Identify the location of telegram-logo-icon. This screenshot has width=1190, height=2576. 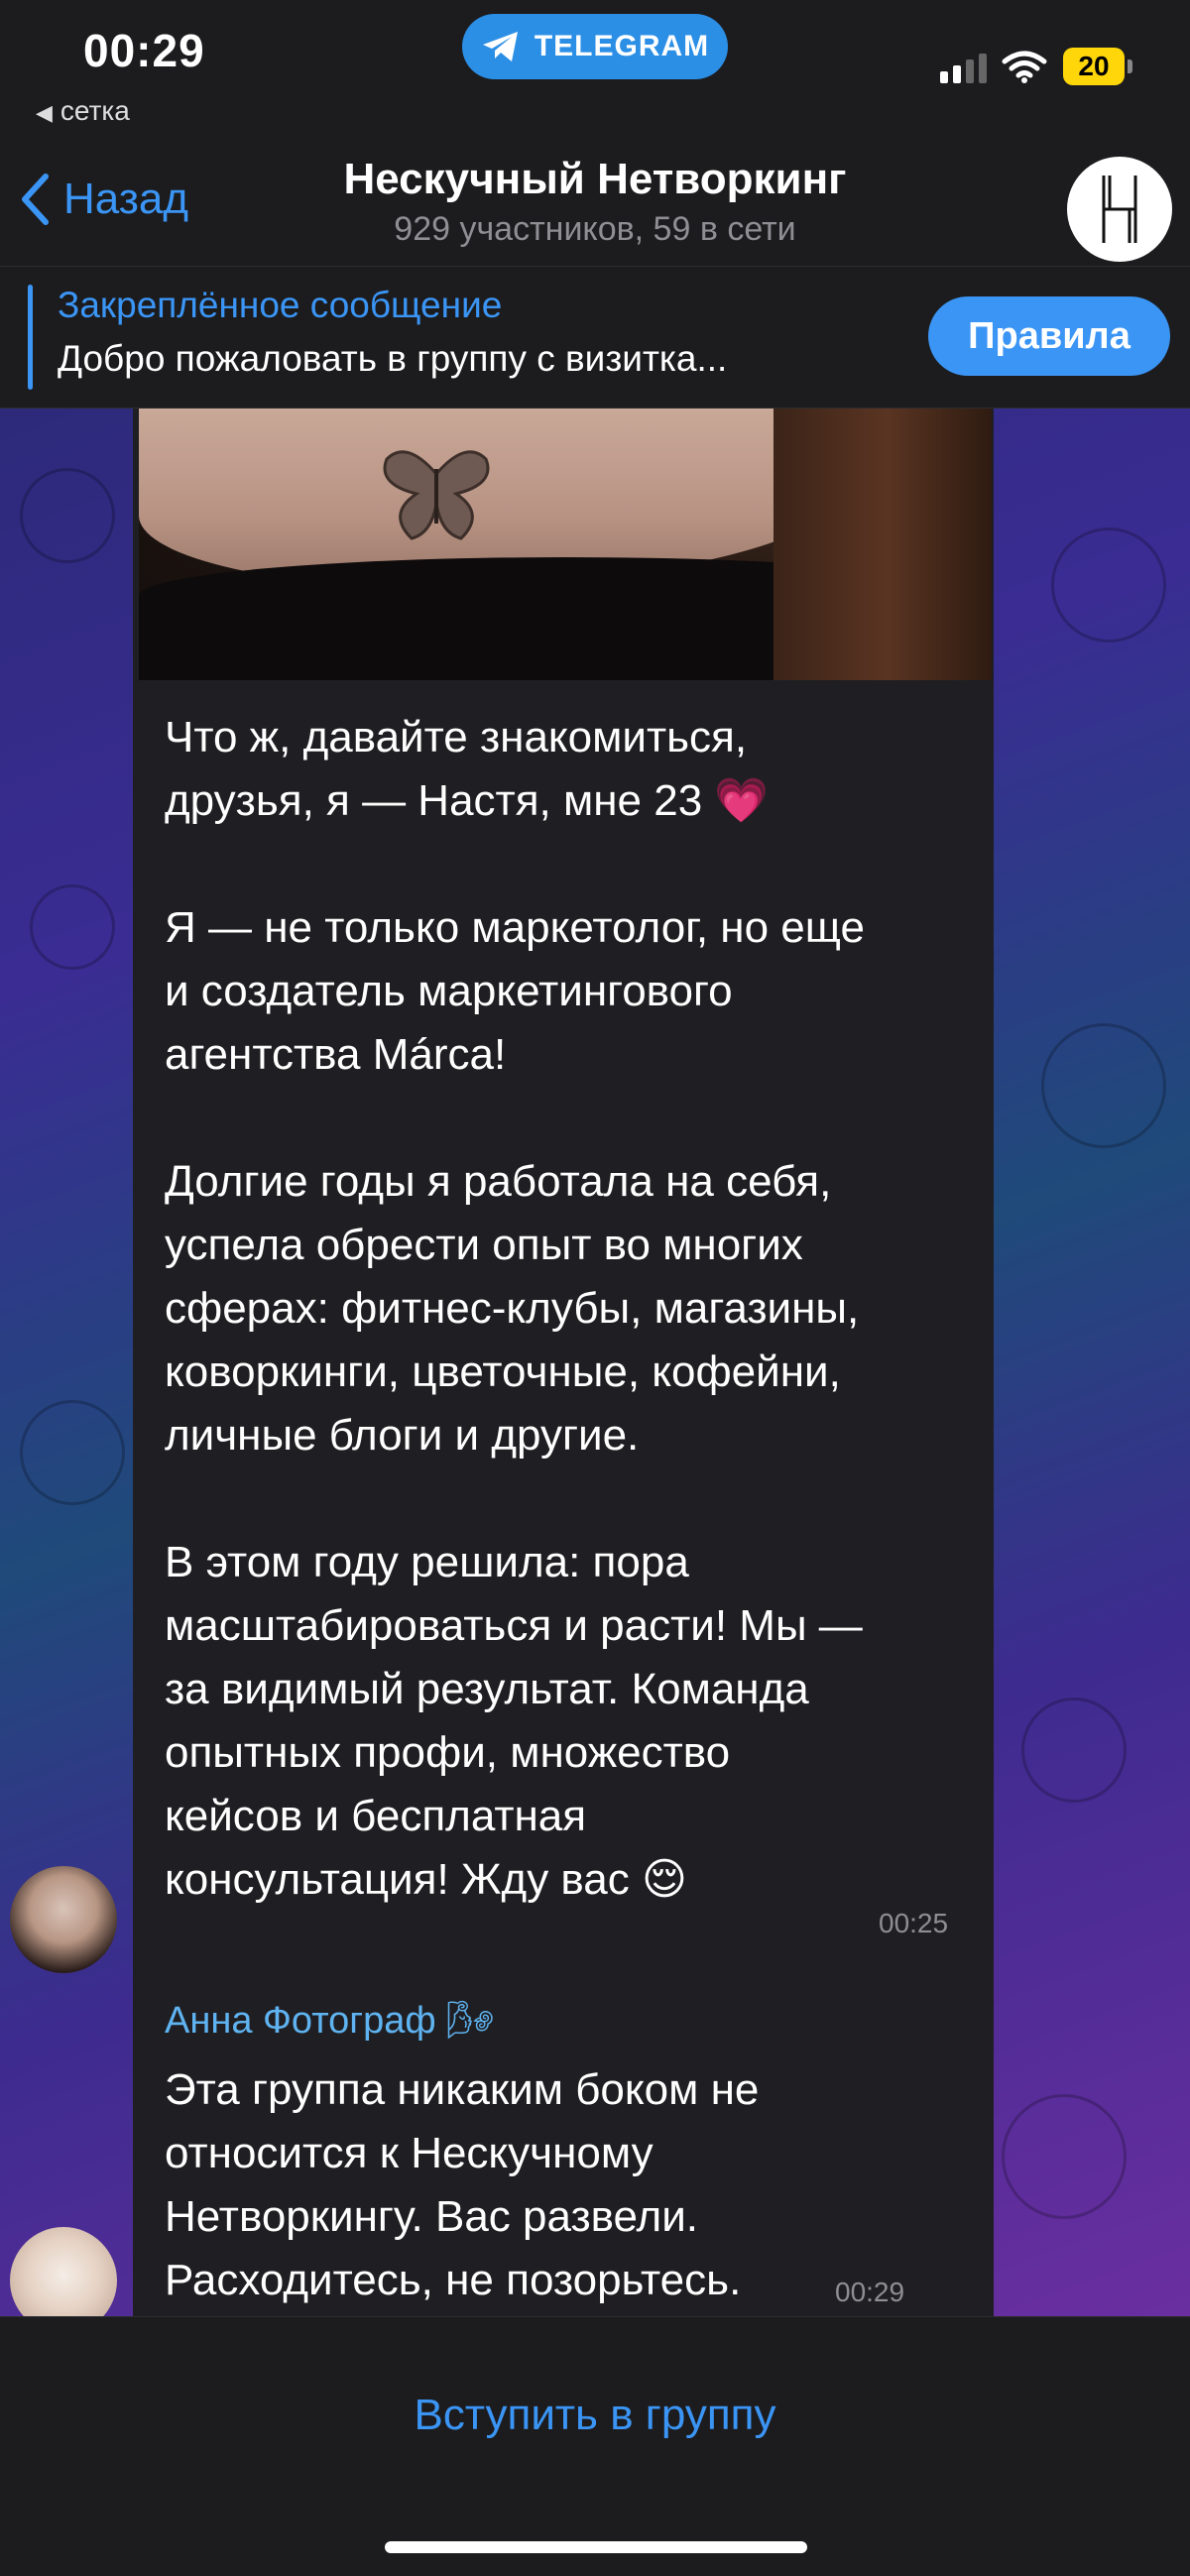
(500, 46).